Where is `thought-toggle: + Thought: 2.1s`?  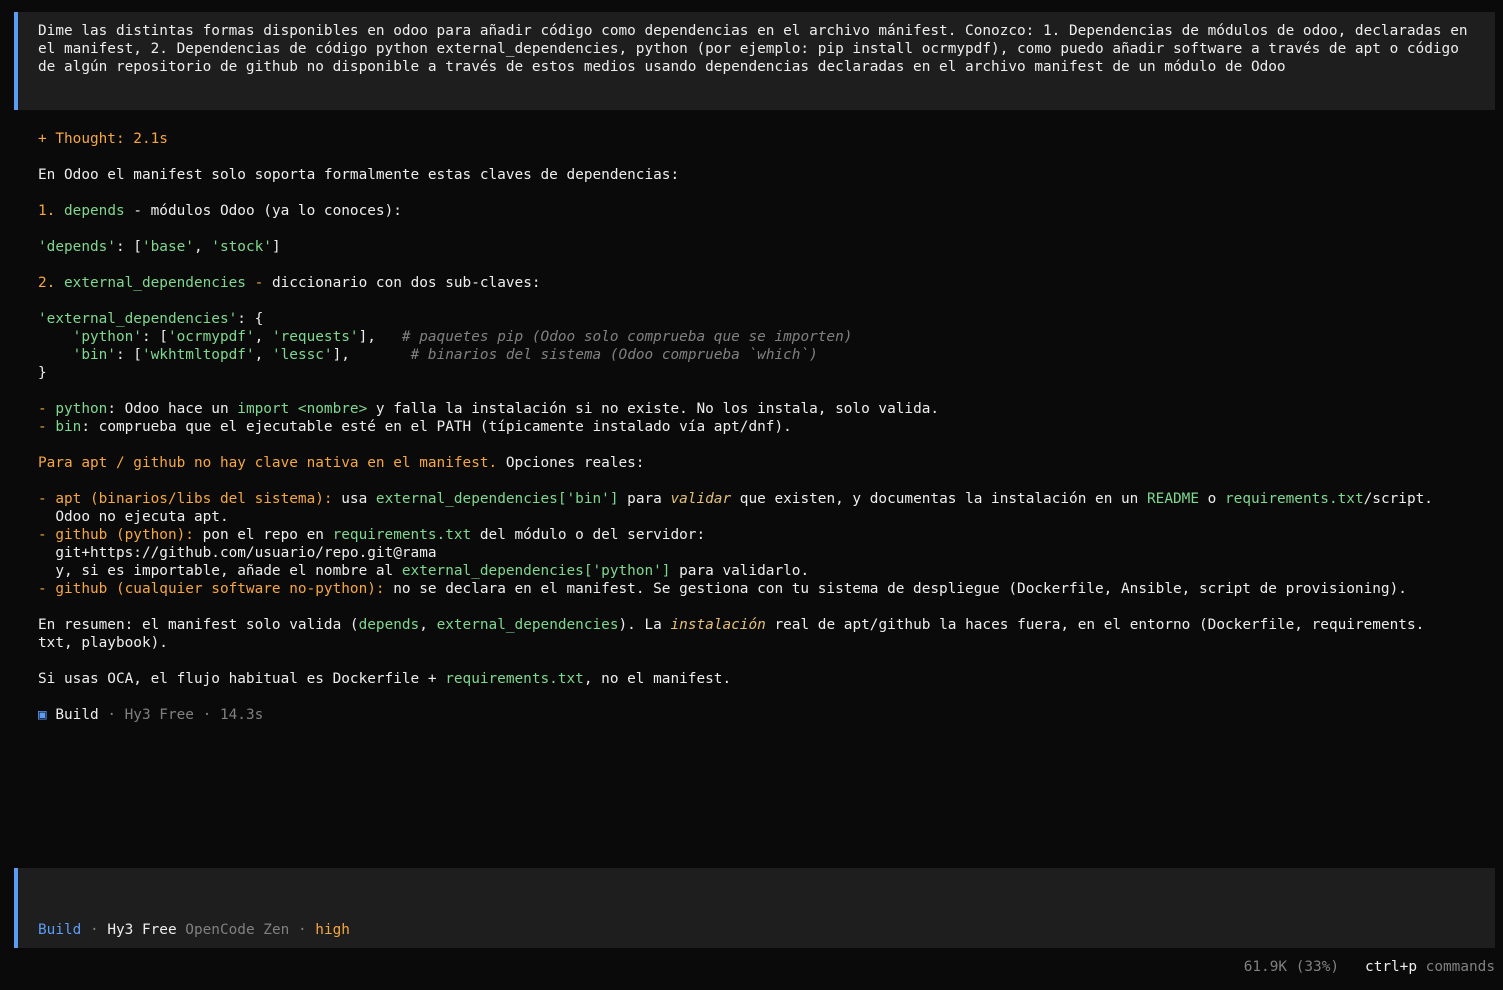 thought-toggle: + Thought: 2.1s is located at coordinates (103, 139).